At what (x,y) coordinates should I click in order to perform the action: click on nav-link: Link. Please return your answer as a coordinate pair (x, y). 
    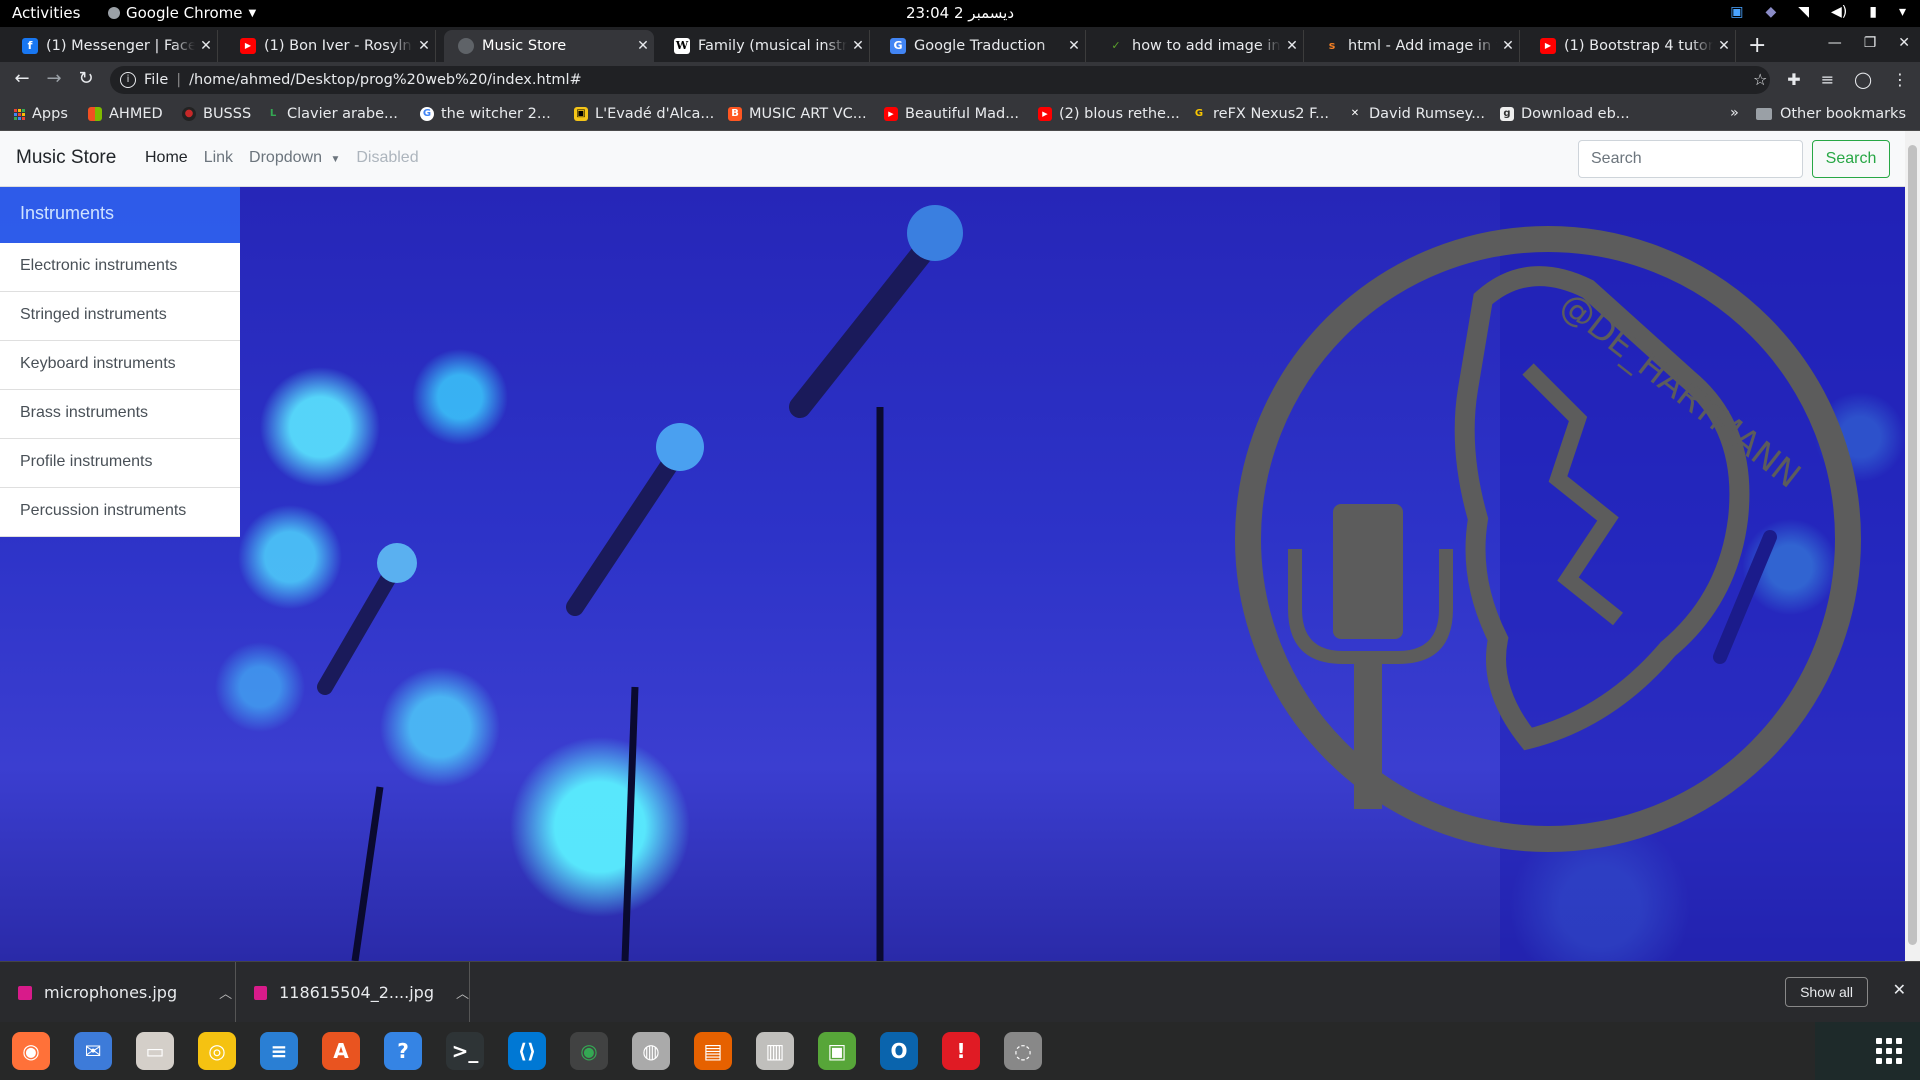
    Looking at the image, I should click on (218, 158).